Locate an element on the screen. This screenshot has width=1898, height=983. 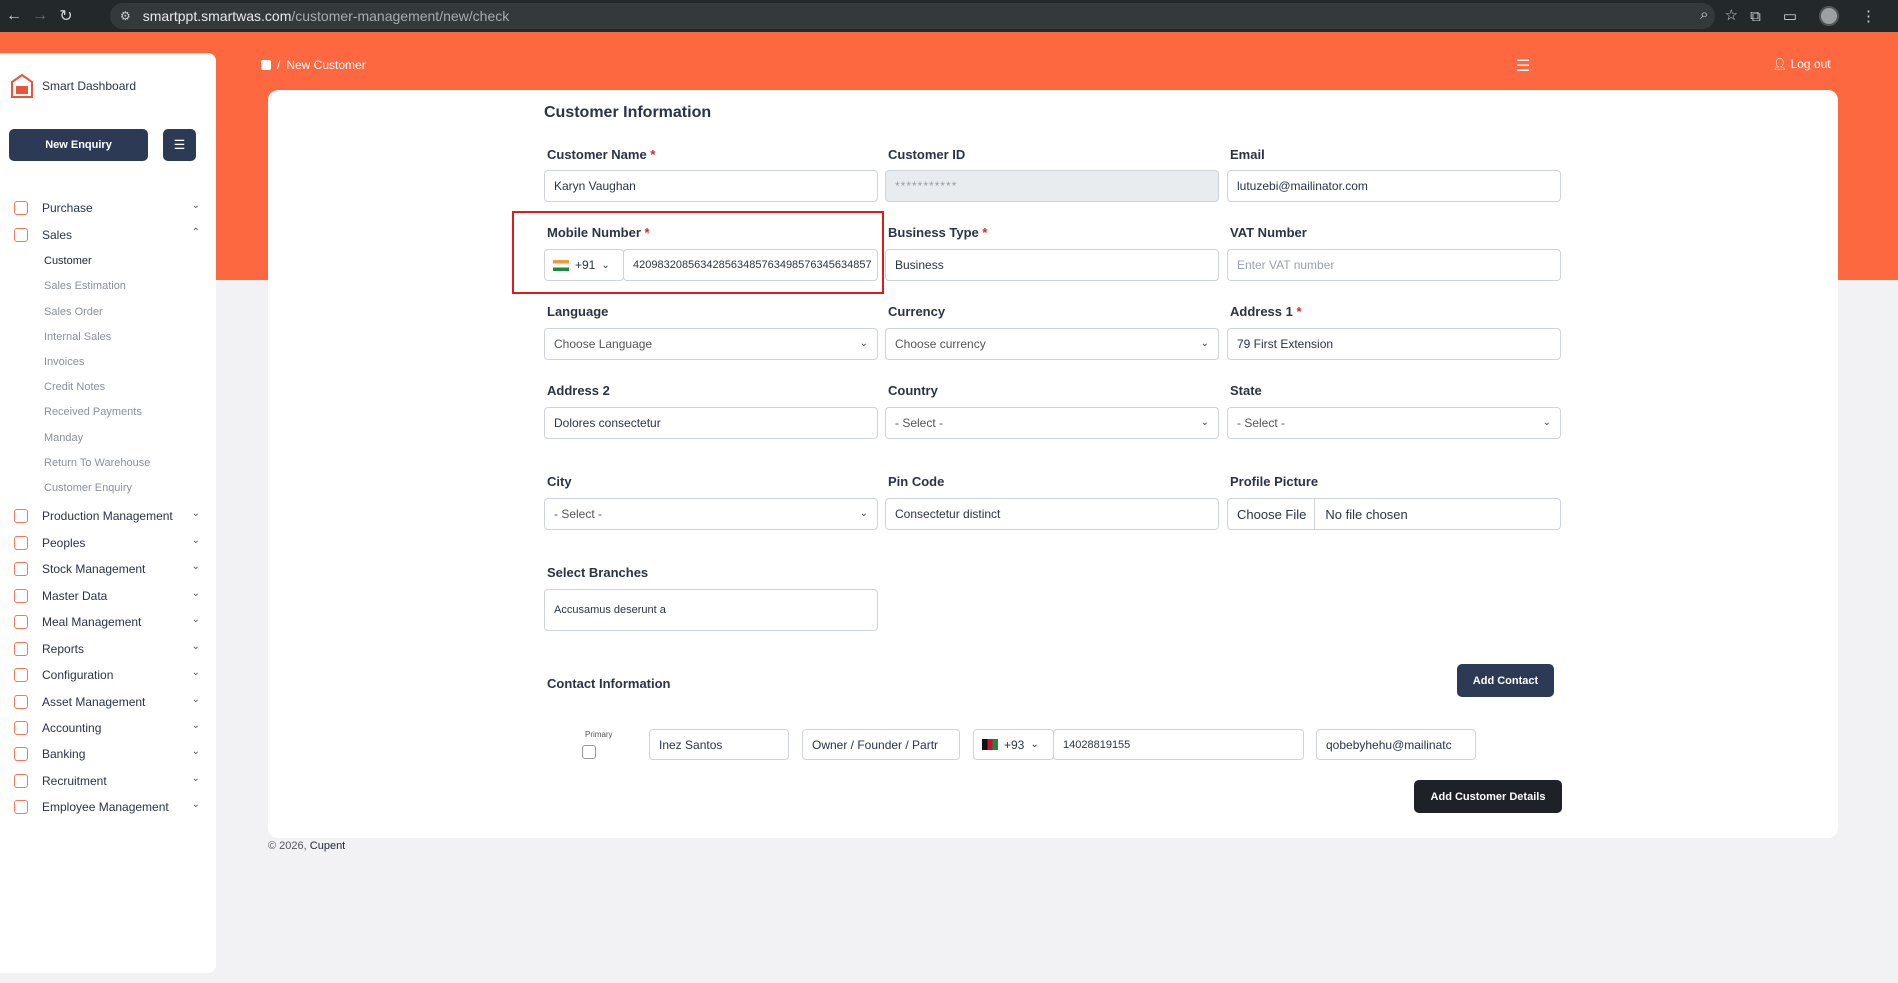
email-input: lutuzebi@mailinator.com is located at coordinates (1394, 186).